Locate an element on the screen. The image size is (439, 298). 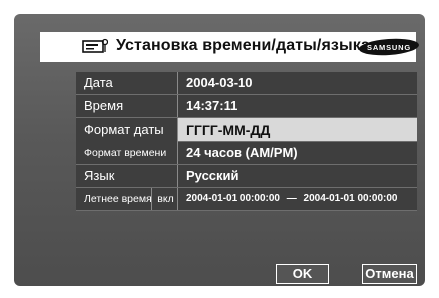
dst-toggle: вкл is located at coordinates (166, 199).